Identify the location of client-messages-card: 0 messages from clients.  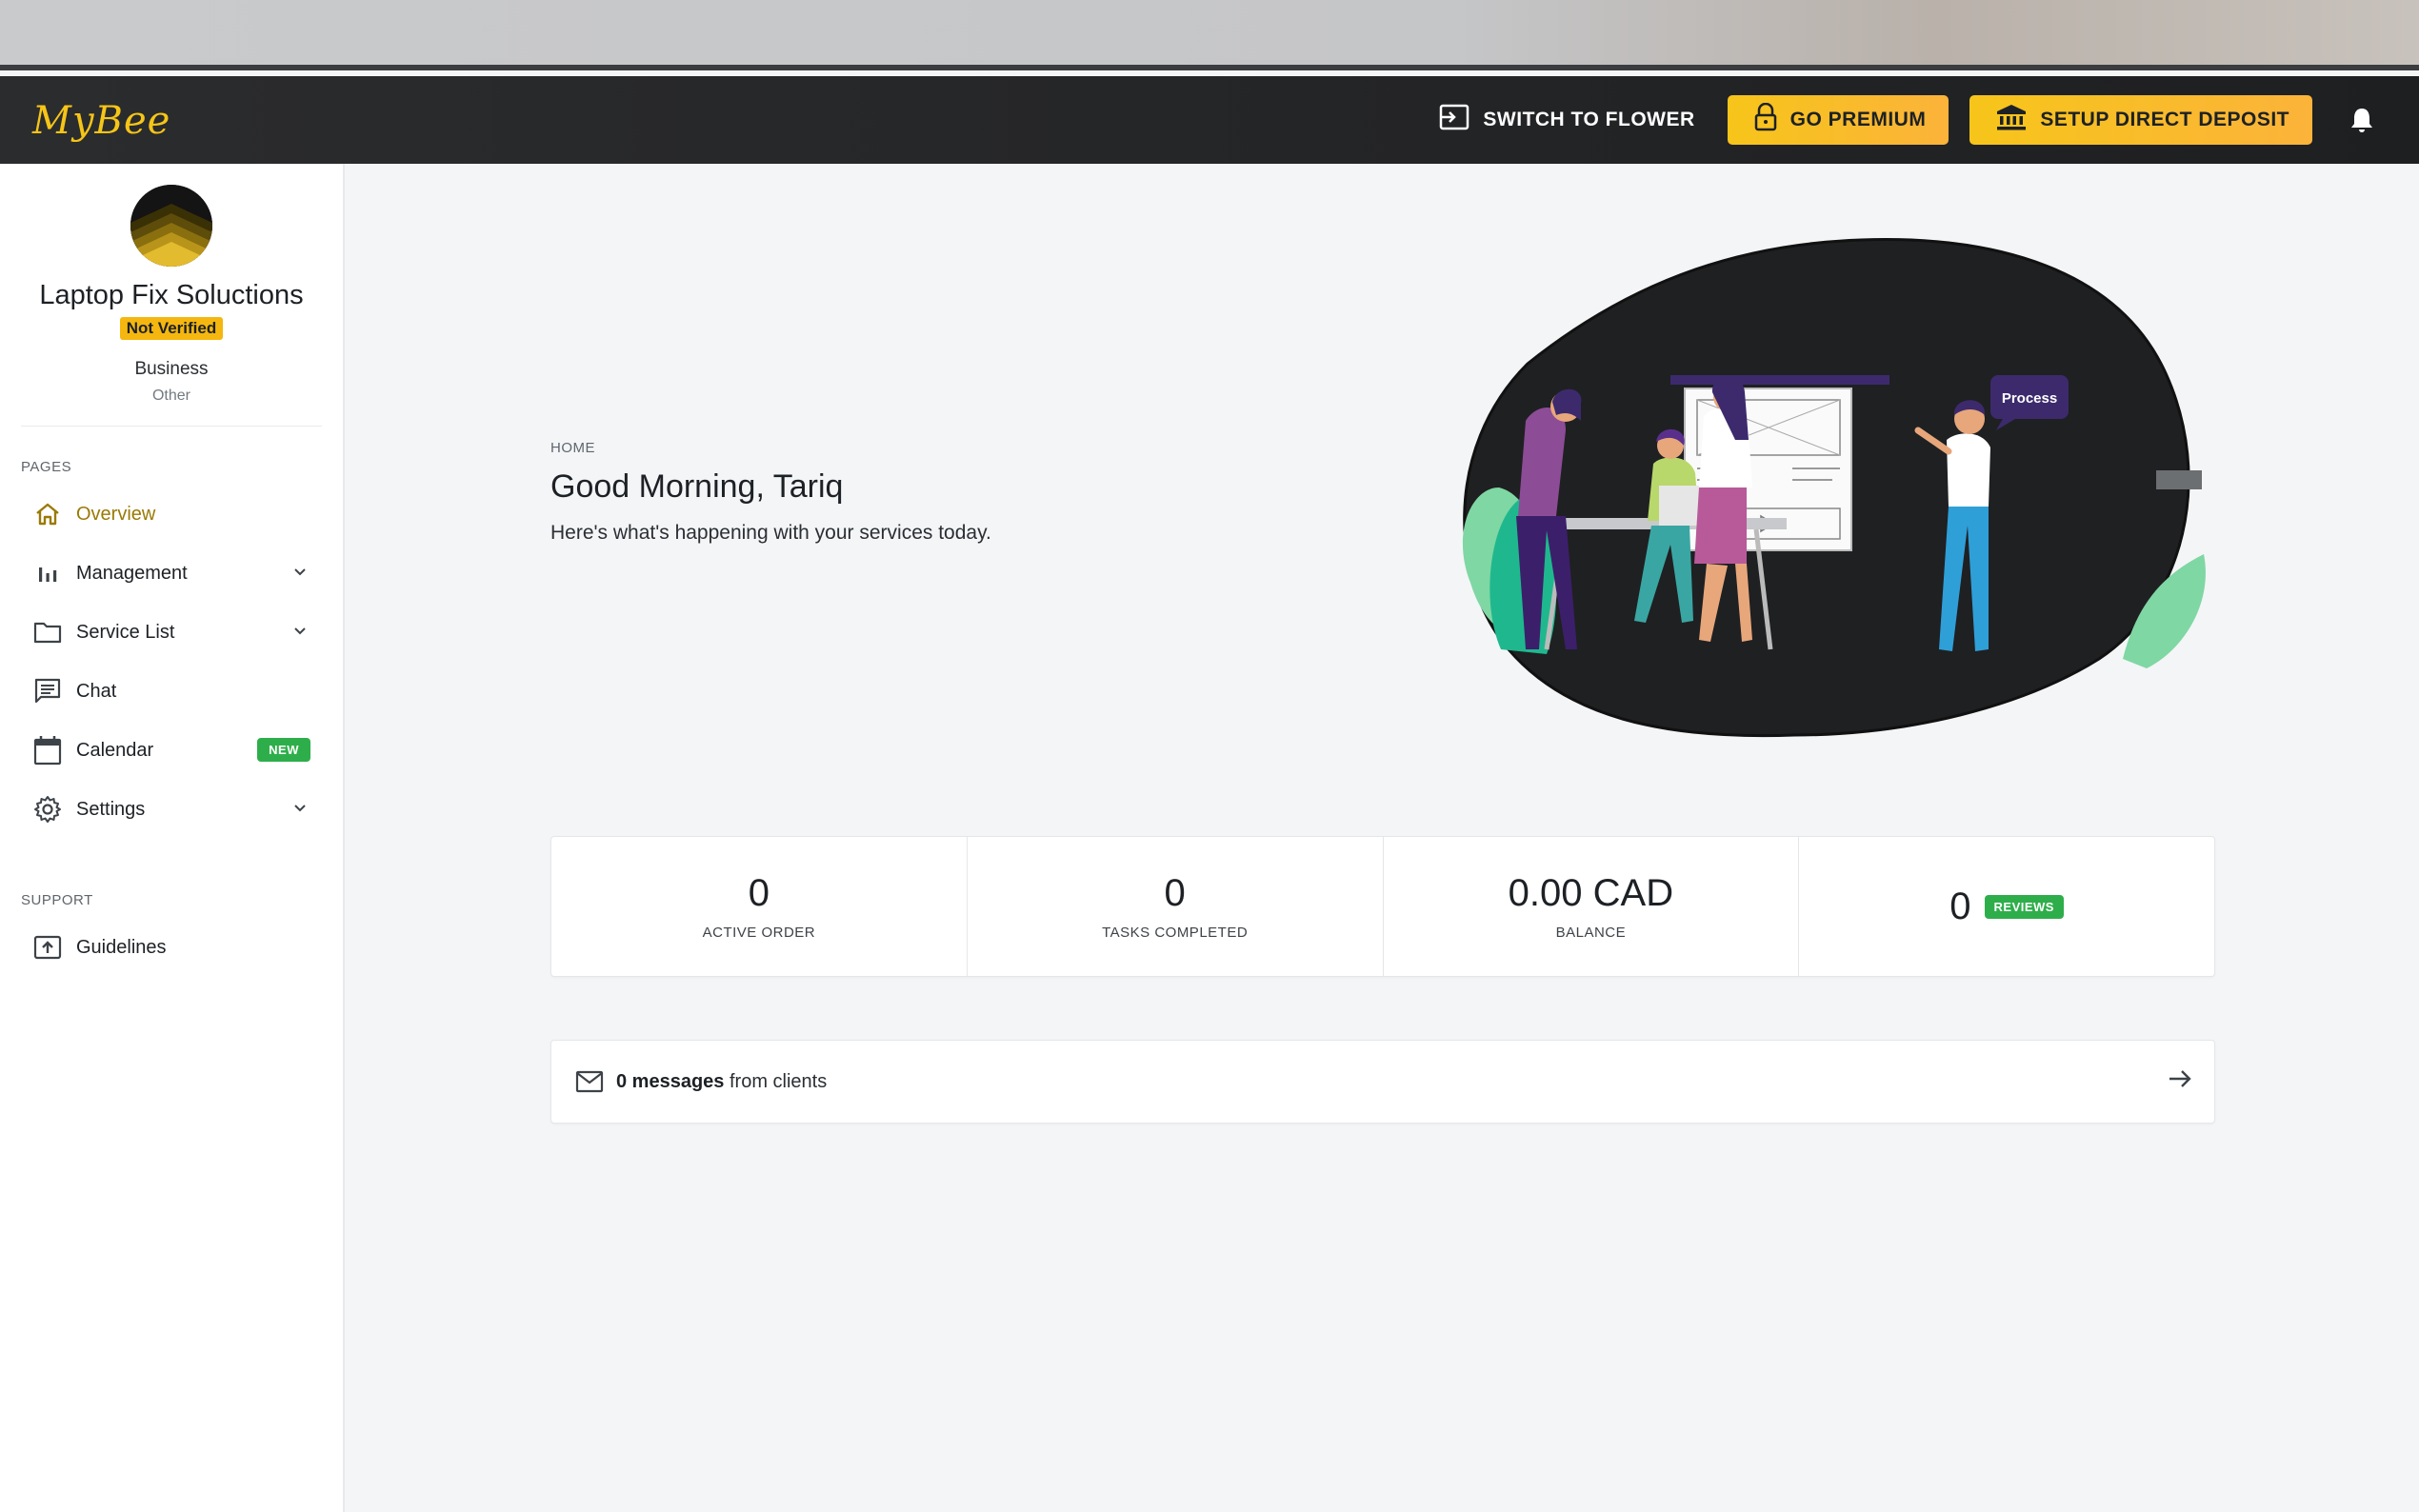
(1382, 1082).